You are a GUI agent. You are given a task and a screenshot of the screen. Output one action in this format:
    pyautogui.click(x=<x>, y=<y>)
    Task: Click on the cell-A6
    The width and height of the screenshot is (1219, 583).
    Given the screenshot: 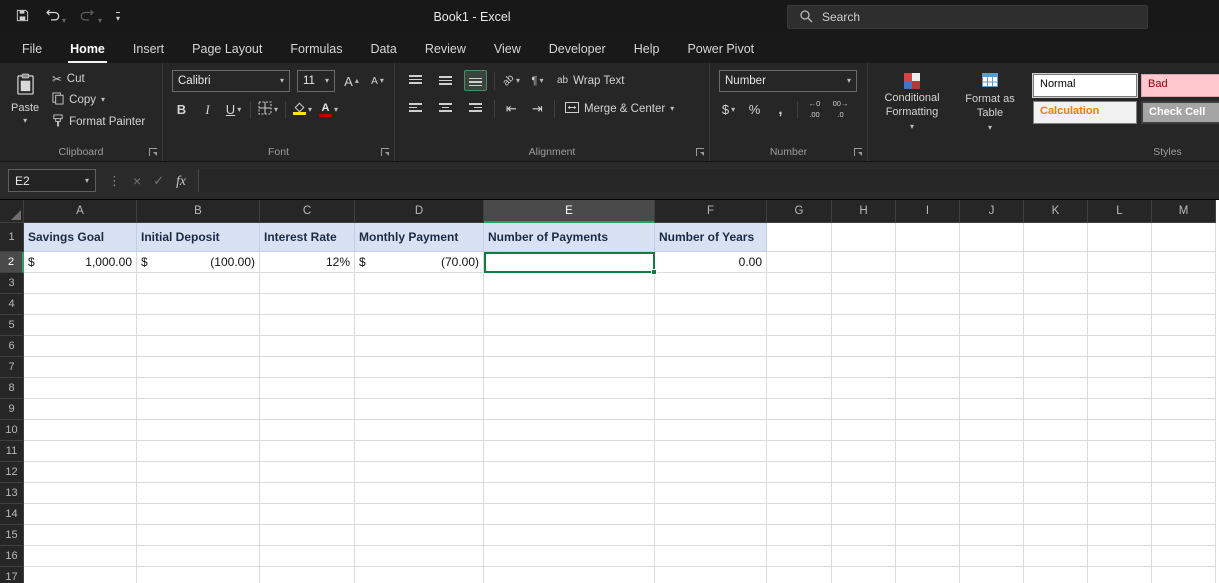 What is the action you would take?
    pyautogui.click(x=80, y=346)
    